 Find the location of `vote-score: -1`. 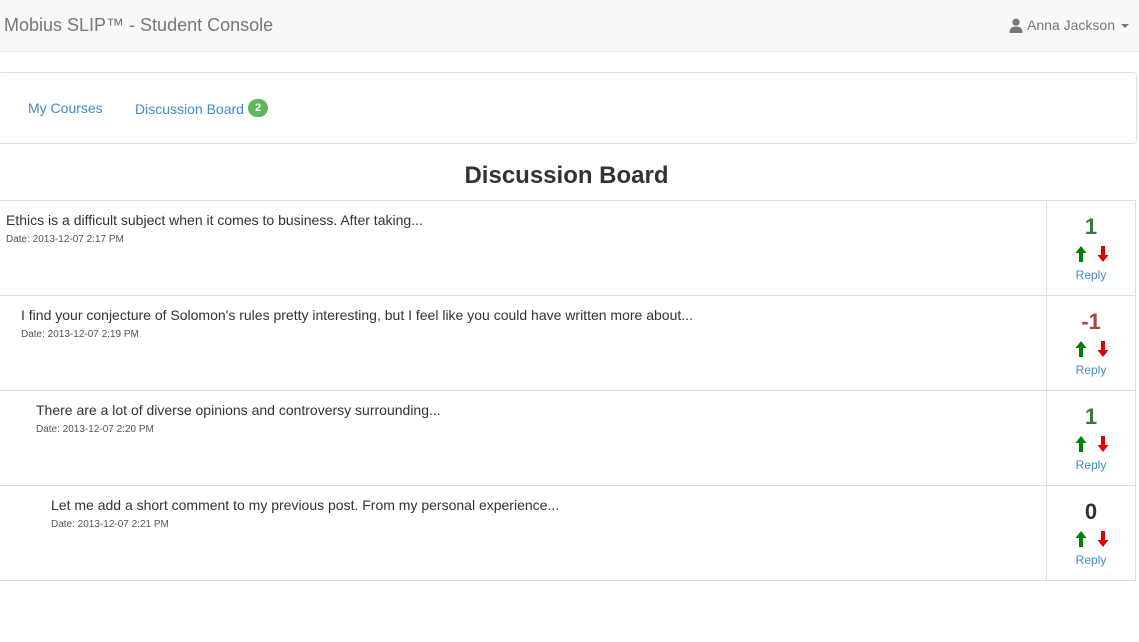

vote-score: -1 is located at coordinates (1091, 321).